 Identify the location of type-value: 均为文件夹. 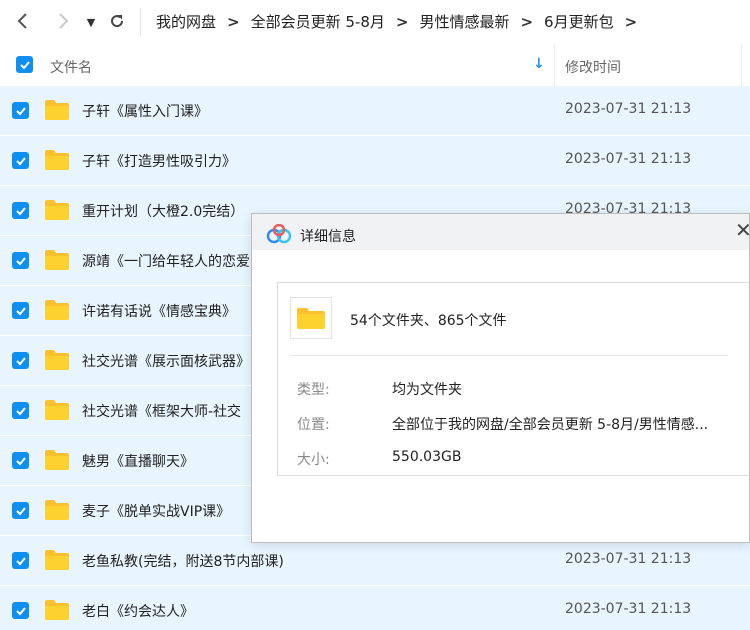
(427, 390).